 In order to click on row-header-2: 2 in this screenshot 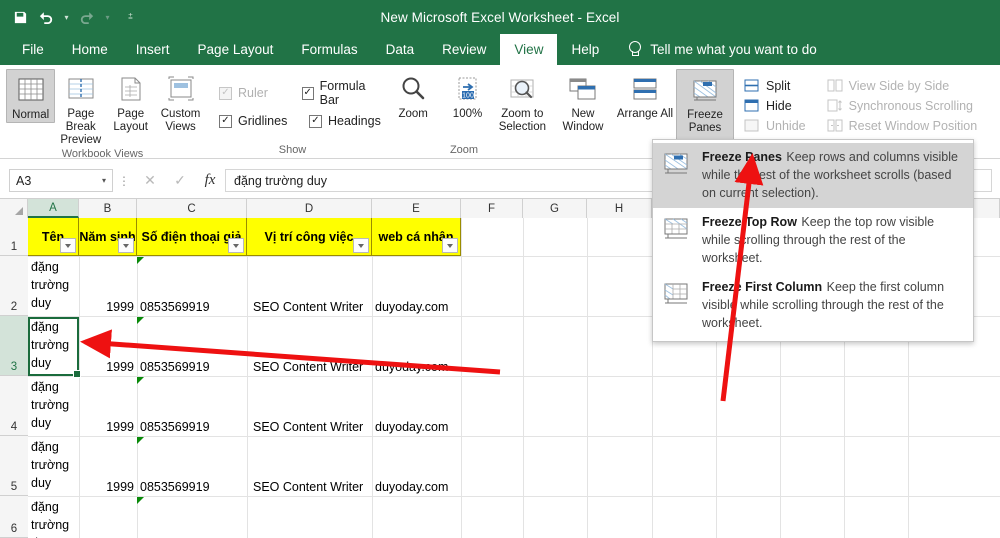, I will do `click(14, 286)`.